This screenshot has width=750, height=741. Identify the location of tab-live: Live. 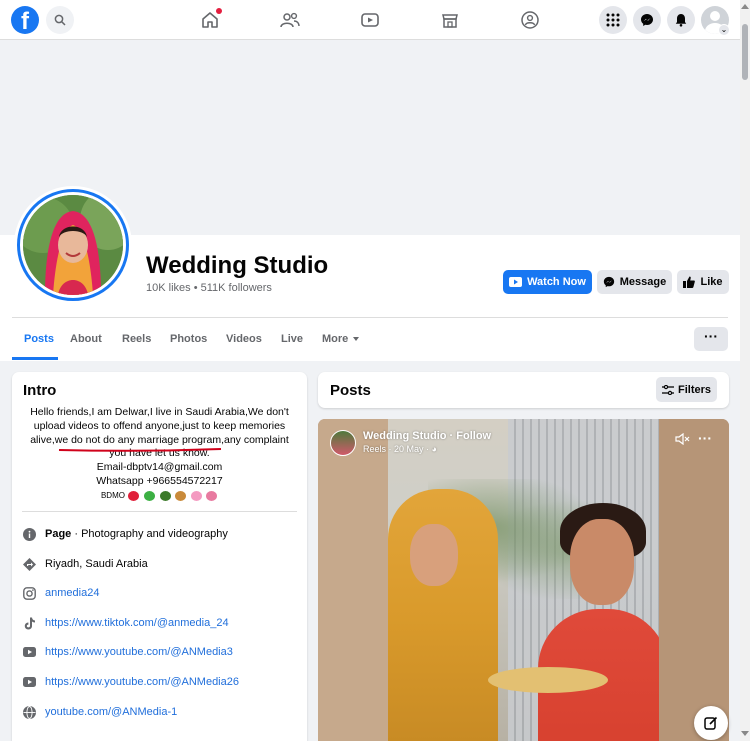
(292, 339).